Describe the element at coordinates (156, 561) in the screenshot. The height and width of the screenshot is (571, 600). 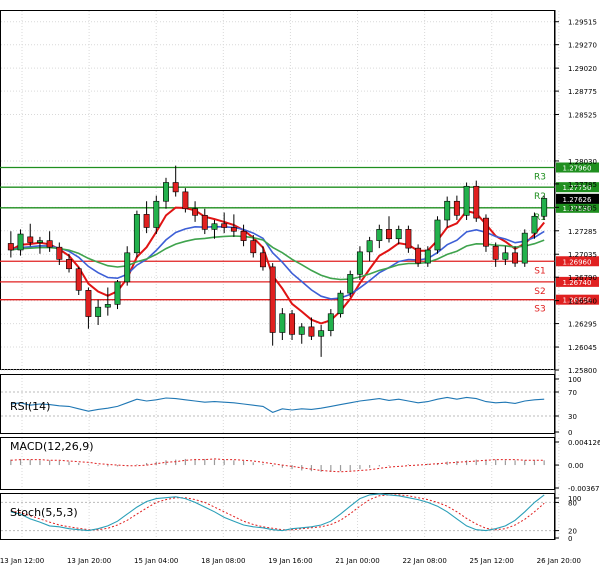
I see `x-tick-label: 15 Jan 04:00` at that location.